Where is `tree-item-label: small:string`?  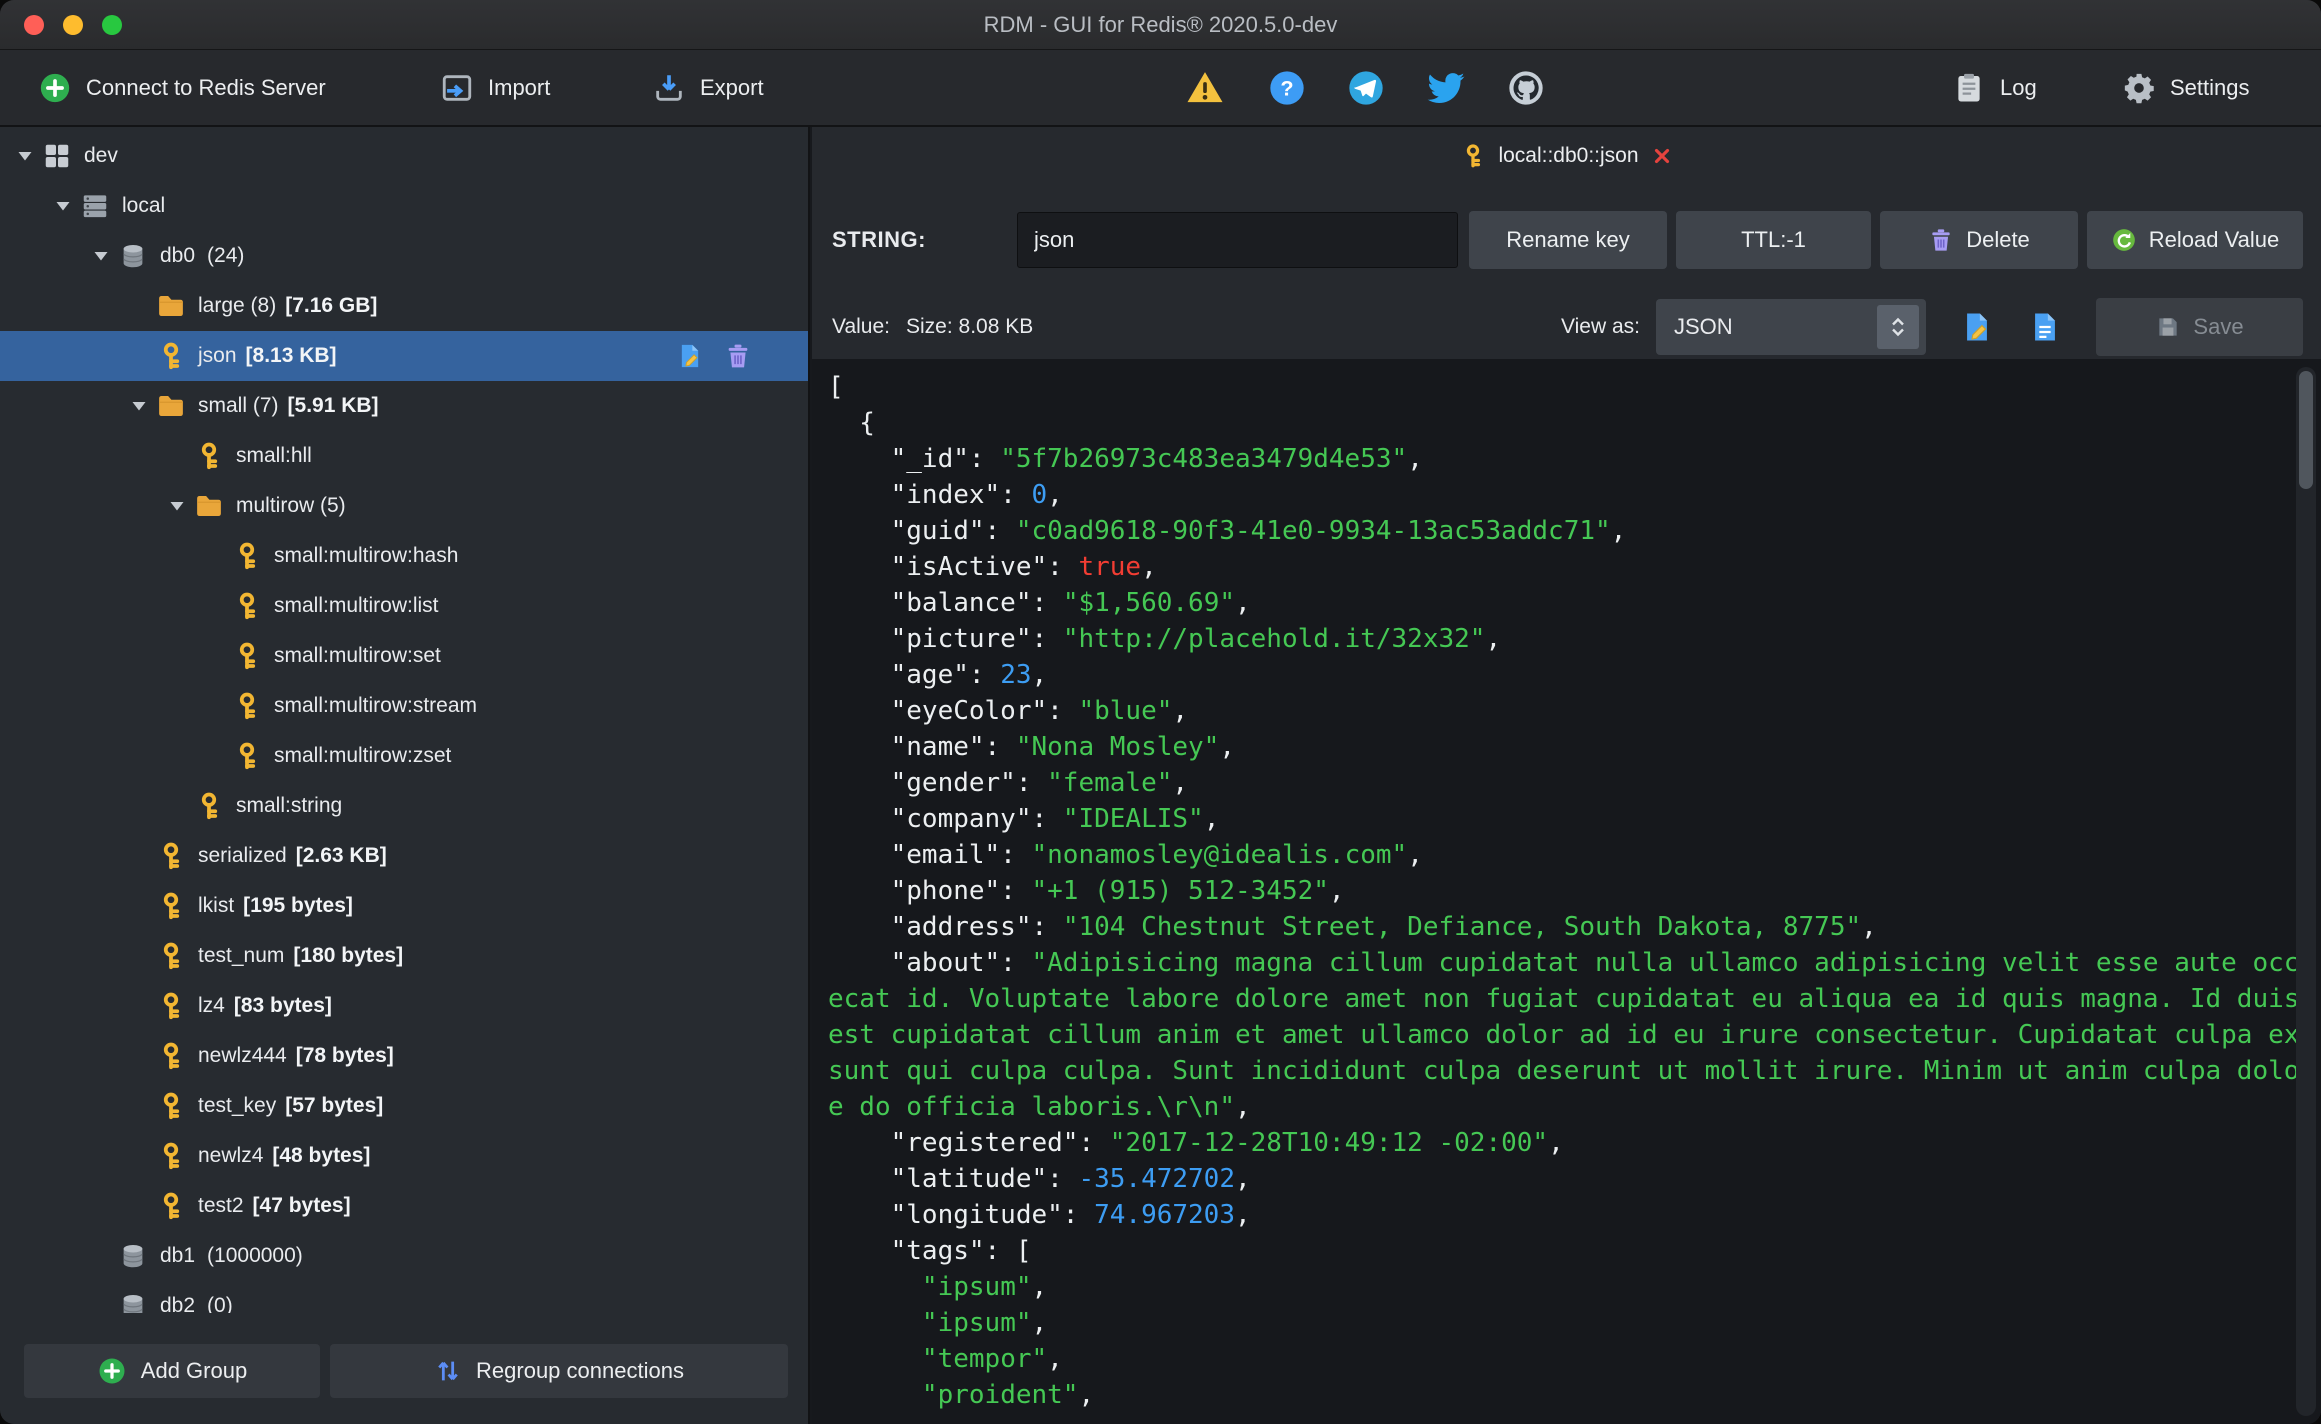
tree-item-label: small:string is located at coordinates (289, 805).